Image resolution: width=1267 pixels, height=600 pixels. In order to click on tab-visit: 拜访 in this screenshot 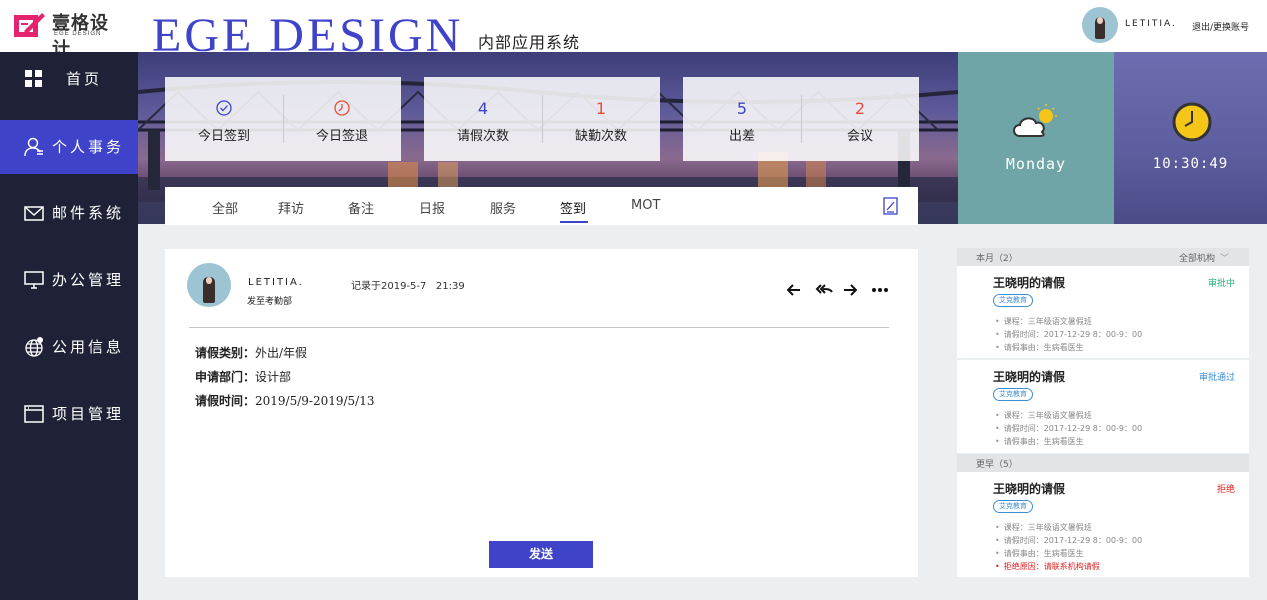, I will do `click(291, 207)`.